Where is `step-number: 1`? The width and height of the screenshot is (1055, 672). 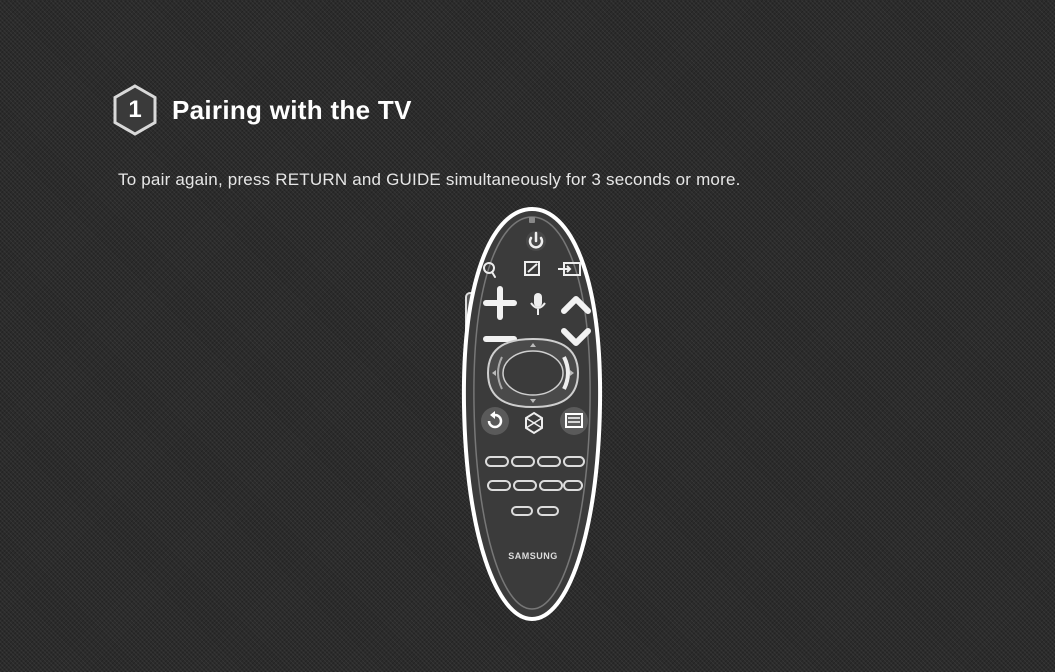
step-number: 1 is located at coordinates (135, 109).